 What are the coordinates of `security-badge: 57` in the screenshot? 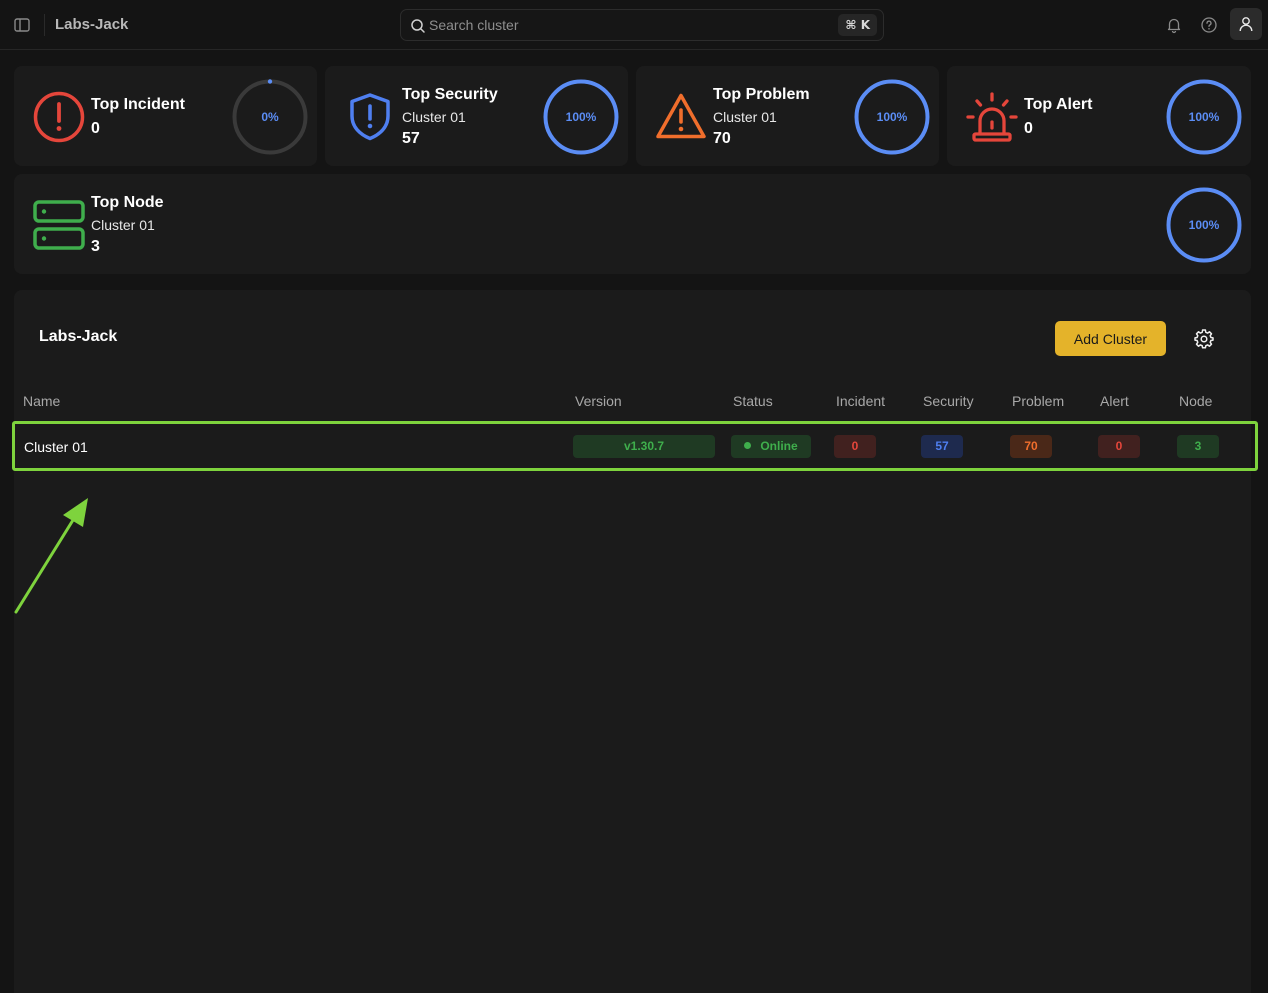 It's located at (942, 446).